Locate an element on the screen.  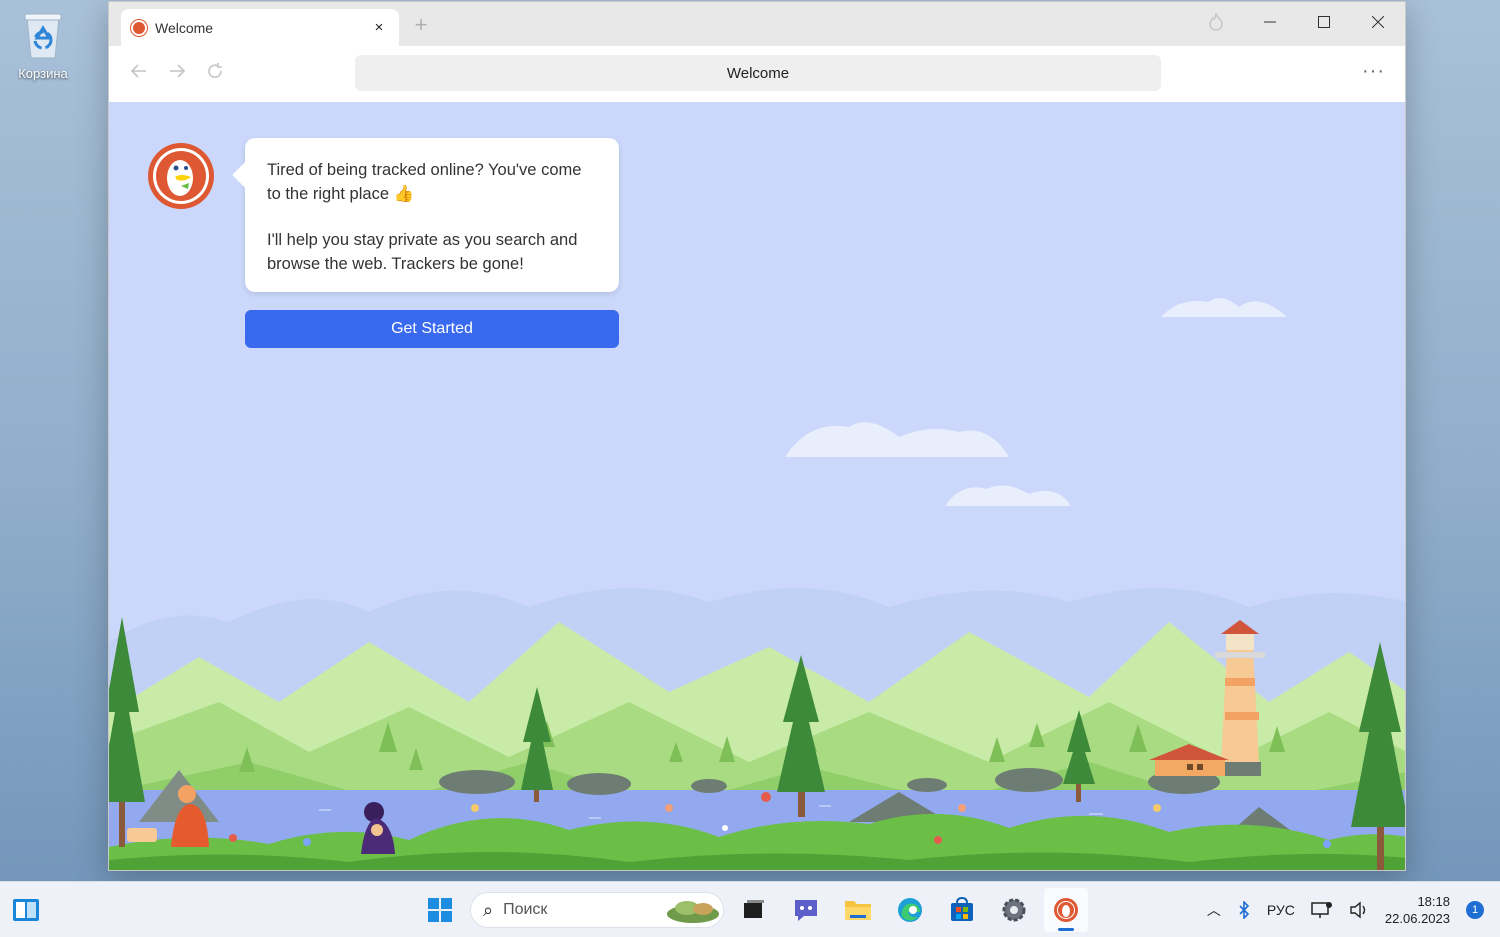
maximize-icon is located at coordinates (1324, 22).